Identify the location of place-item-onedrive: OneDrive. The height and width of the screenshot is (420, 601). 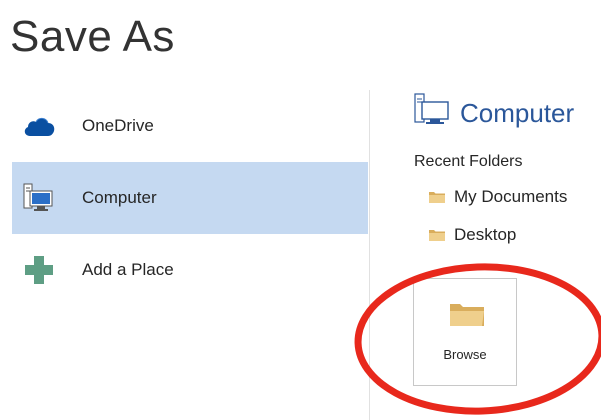
(190, 126).